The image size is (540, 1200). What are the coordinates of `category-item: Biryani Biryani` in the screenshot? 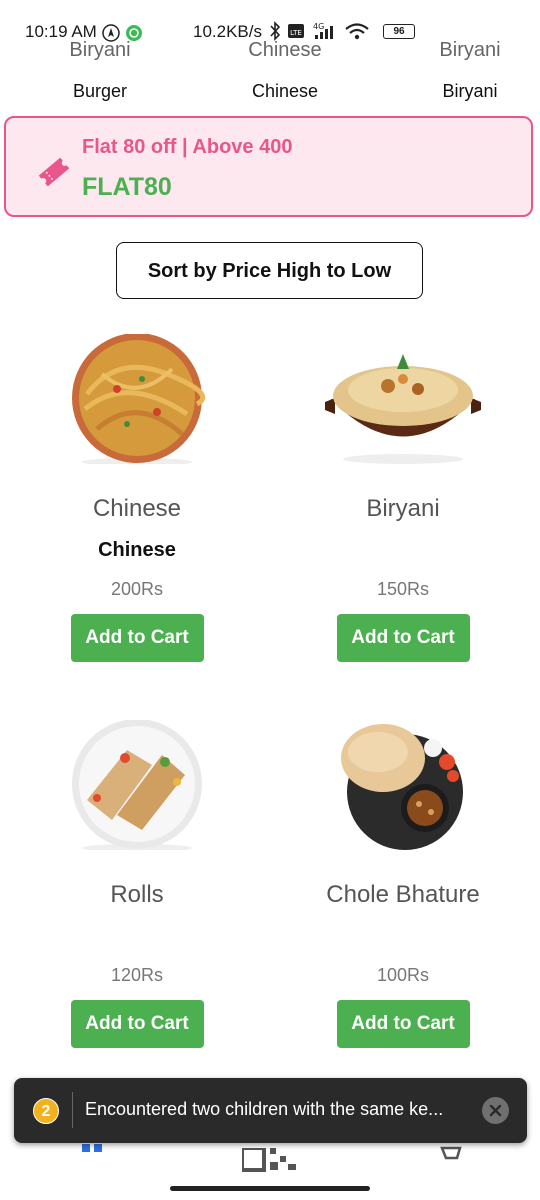 It's located at (467, 68).